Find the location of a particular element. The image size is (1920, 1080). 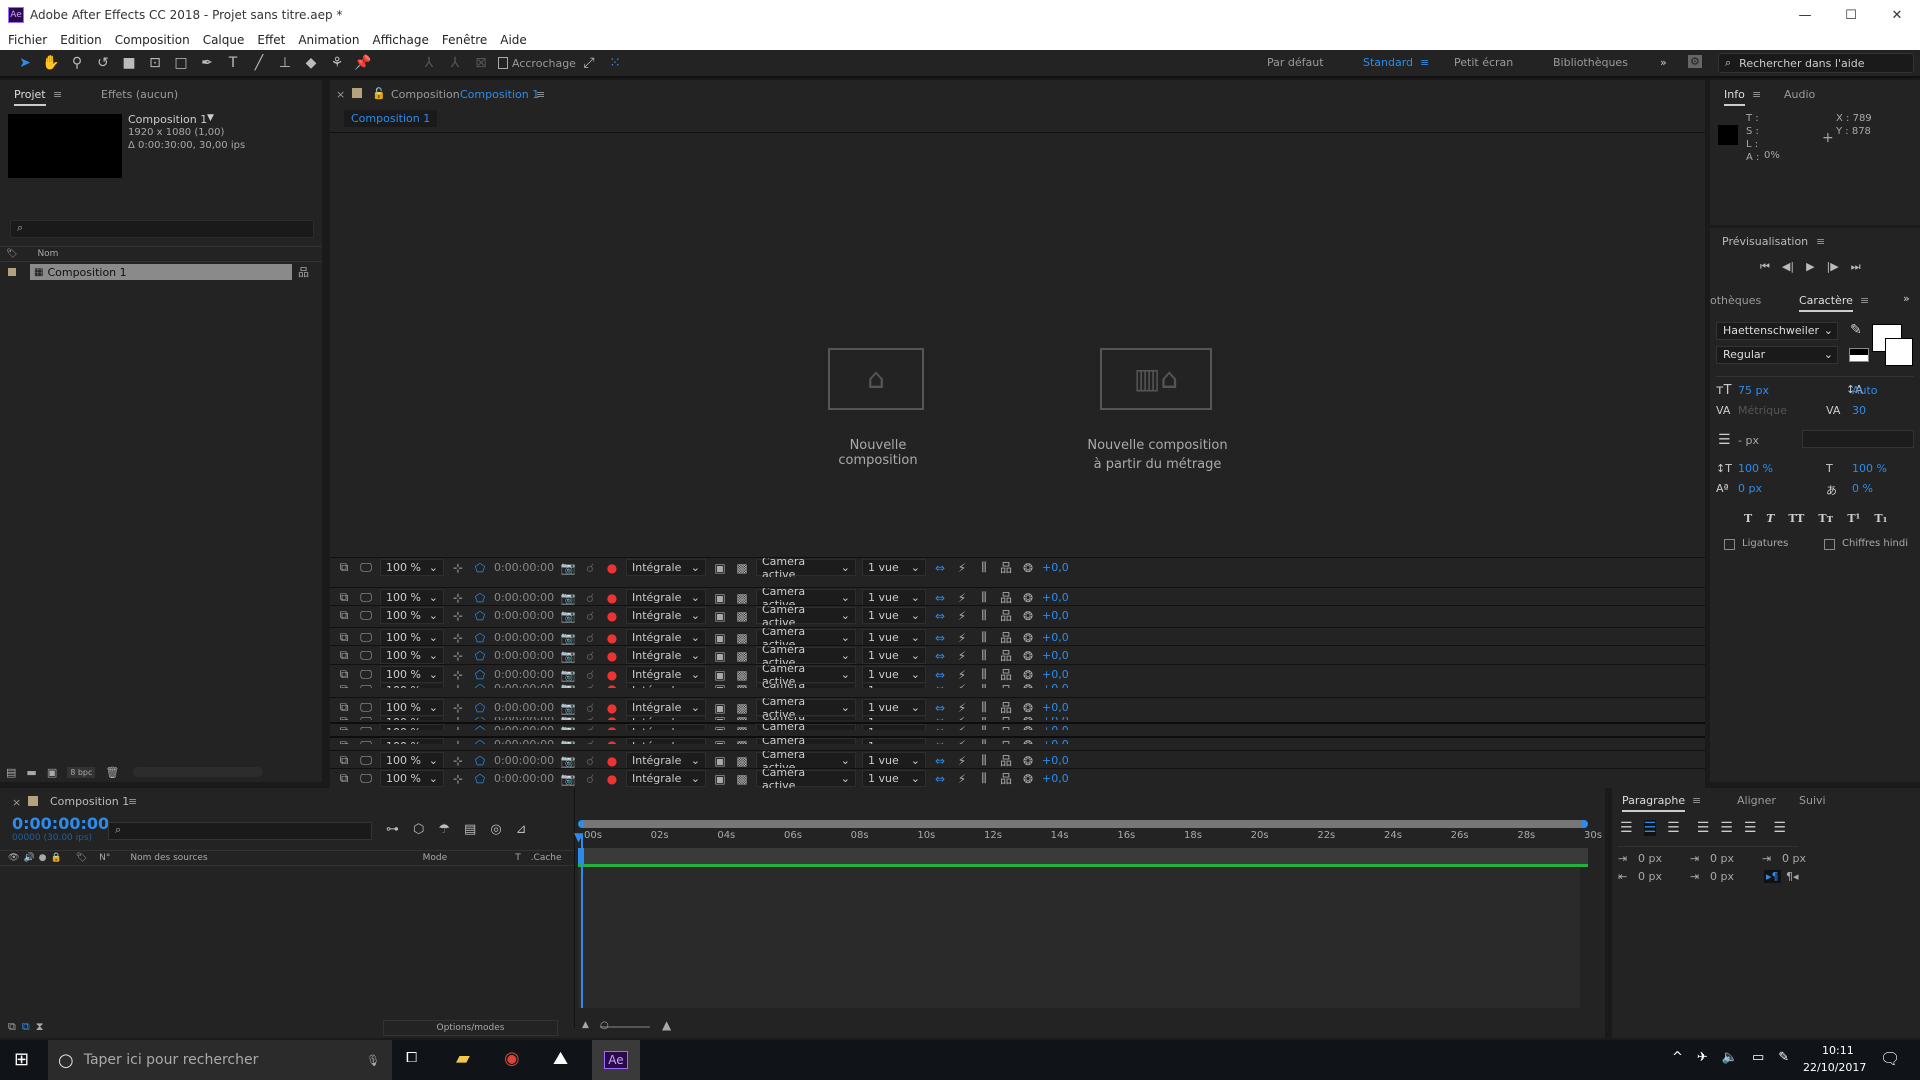

workspace-menu-icon: ≡ is located at coordinates (1424, 62).